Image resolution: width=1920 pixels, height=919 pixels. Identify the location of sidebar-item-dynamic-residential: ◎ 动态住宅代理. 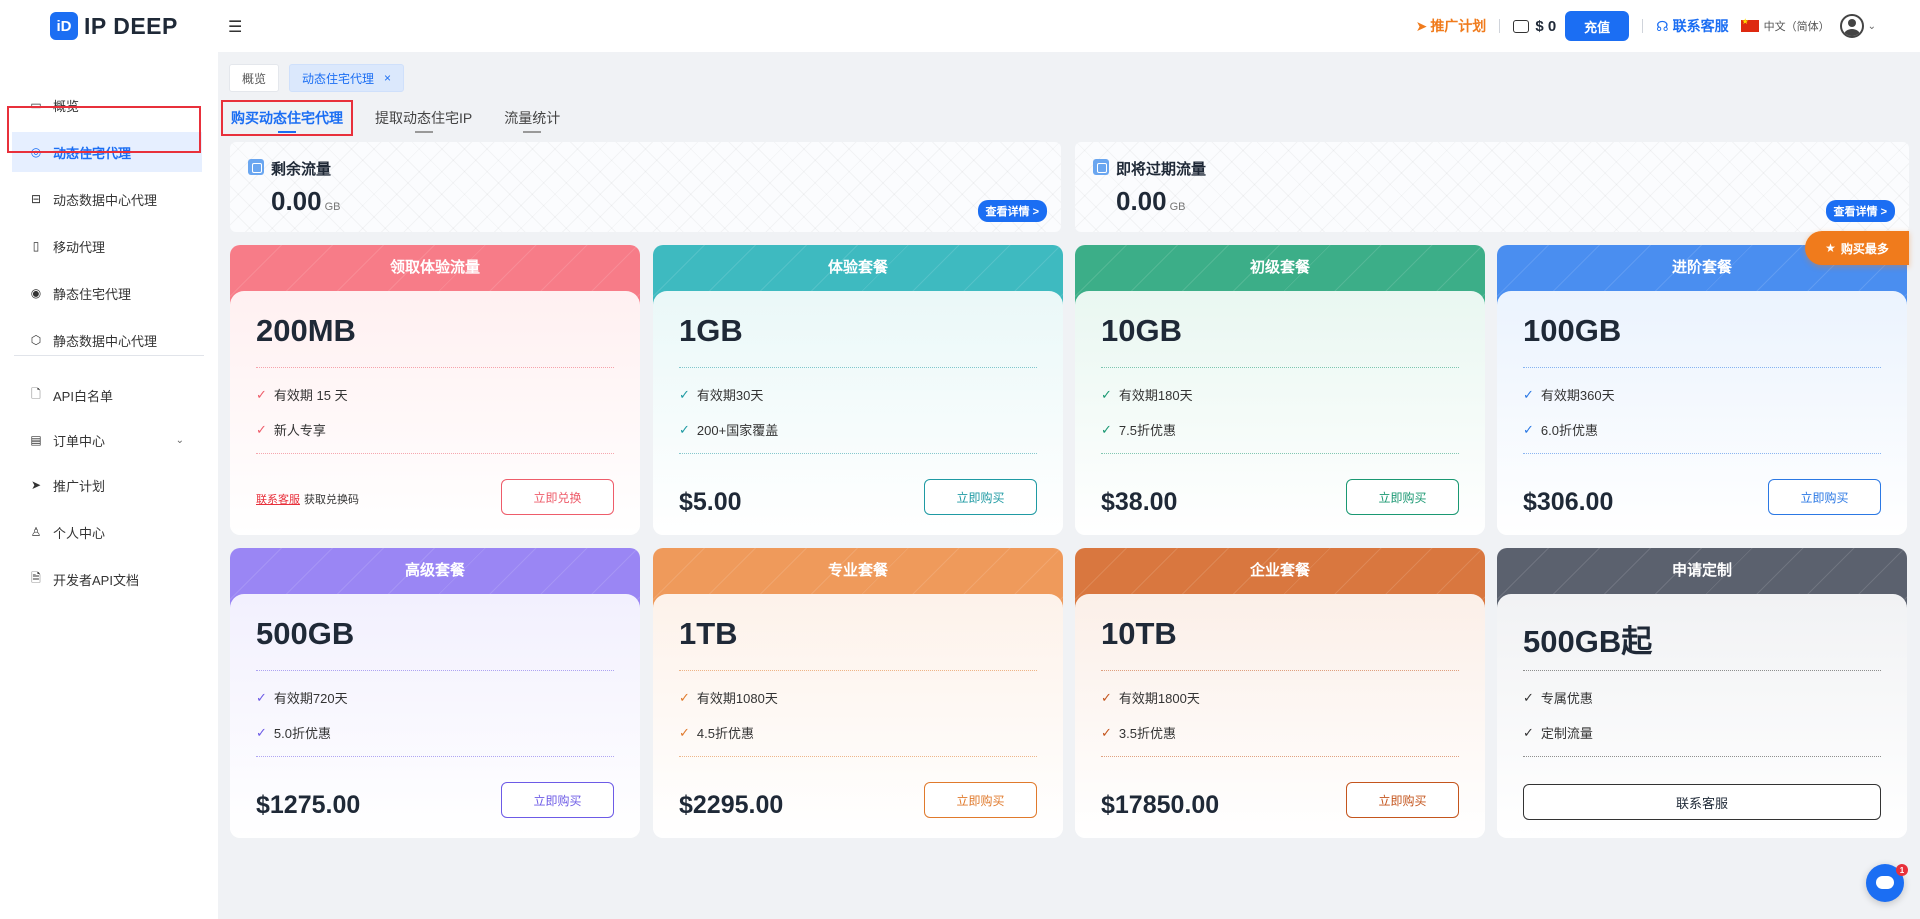
(107, 152).